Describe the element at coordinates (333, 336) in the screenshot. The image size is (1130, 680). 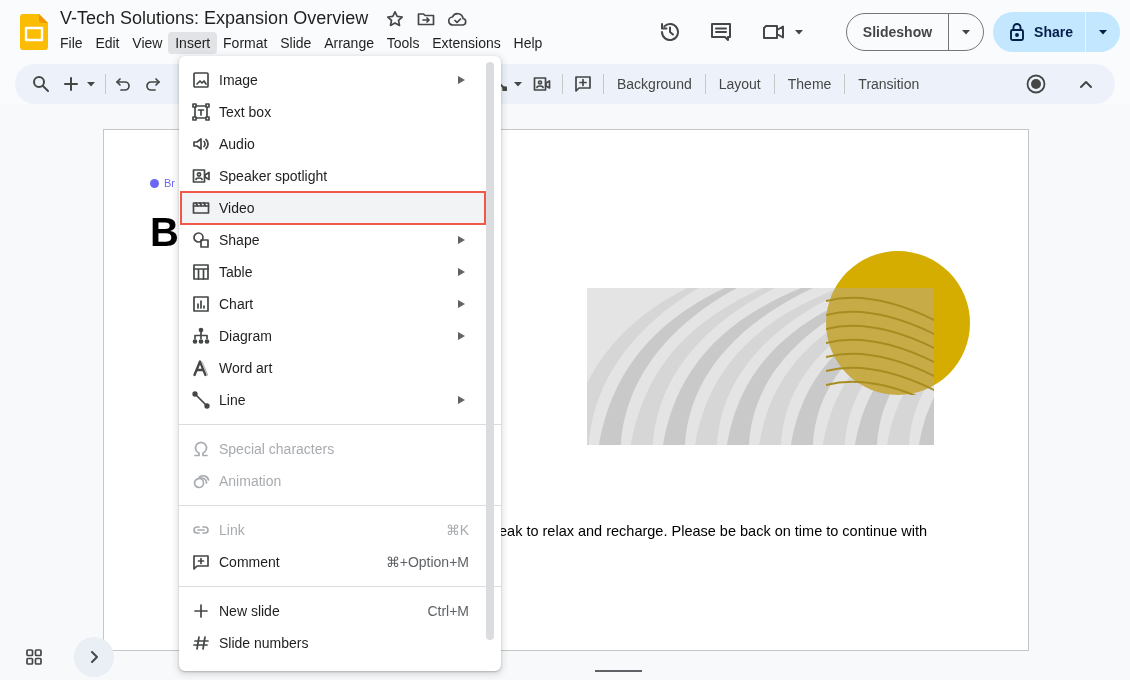
I see `menu-item: Diagram` at that location.